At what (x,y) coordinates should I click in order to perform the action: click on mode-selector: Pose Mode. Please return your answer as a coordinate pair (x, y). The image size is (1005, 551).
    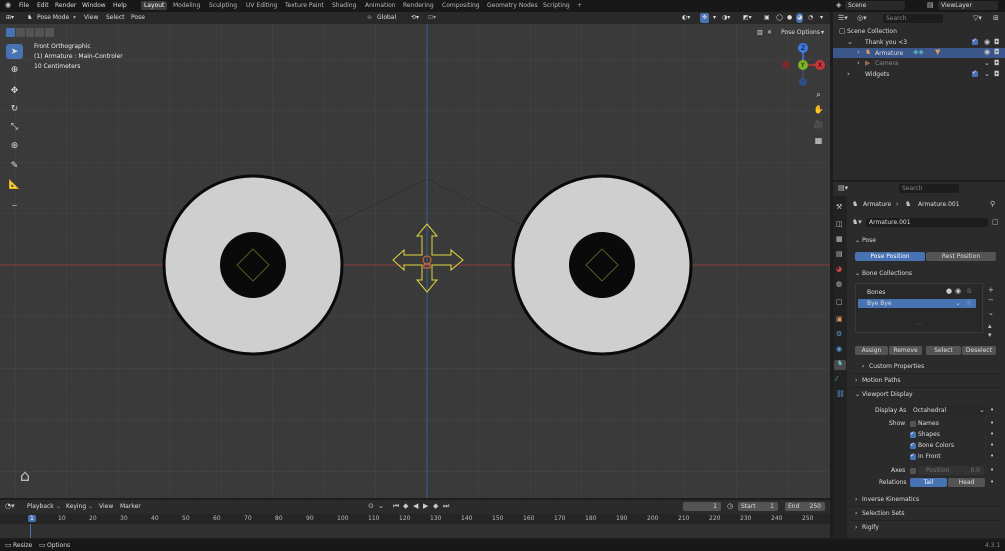
    Looking at the image, I should click on (53, 18).